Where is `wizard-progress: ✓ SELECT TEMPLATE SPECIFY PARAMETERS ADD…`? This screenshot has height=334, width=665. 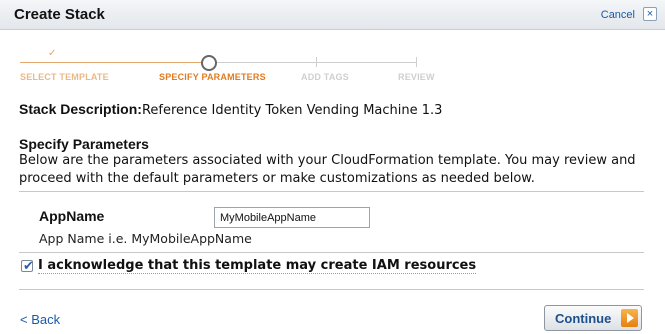 wizard-progress: ✓ SELECT TEMPLATE SPECIFY PARAMETERS ADD… is located at coordinates (240, 64).